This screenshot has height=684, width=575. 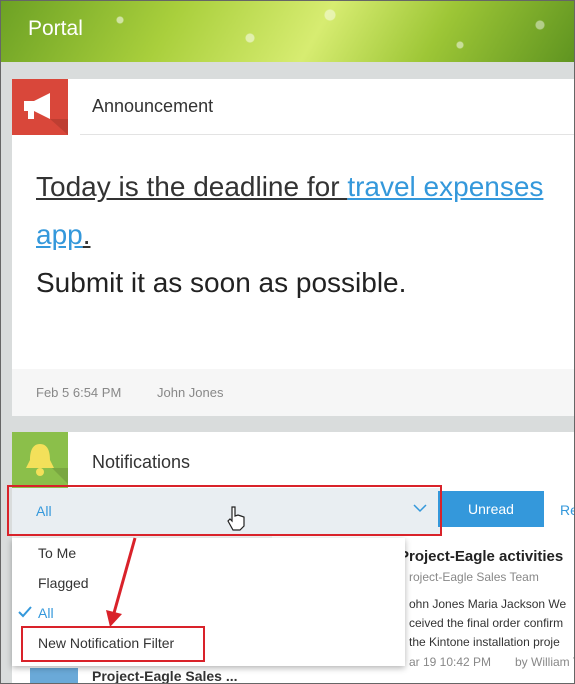 What do you see at coordinates (57, 553) in the screenshot?
I see `menu-item-to-me: To Me` at bounding box center [57, 553].